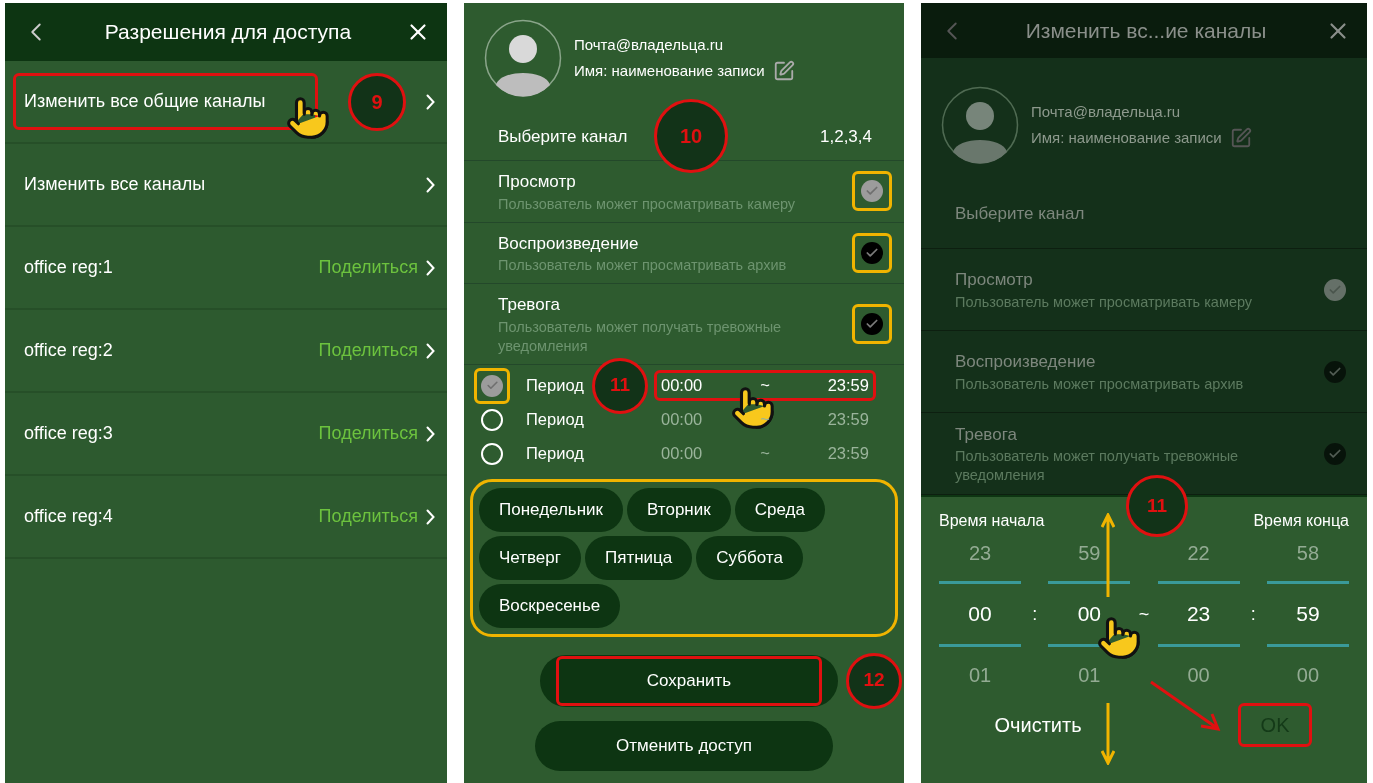 The image size is (1373, 783). I want to click on screen-title: Разрешения для доступа, so click(228, 32).